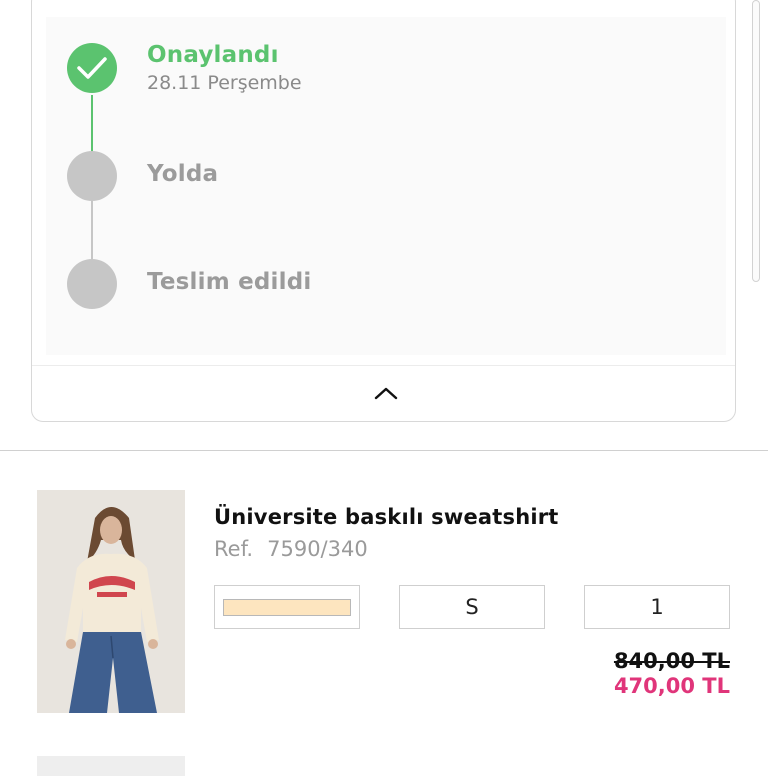  What do you see at coordinates (234, 549) in the screenshot?
I see `product-ref-label: Ref.` at bounding box center [234, 549].